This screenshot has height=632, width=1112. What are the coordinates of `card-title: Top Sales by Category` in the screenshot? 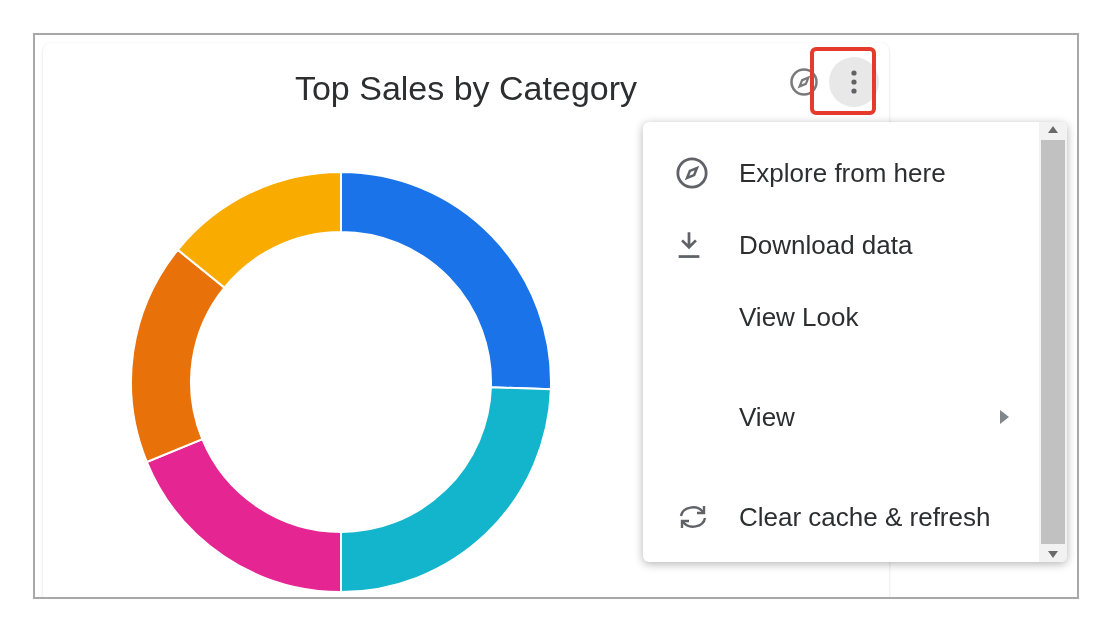 It's located at (466, 88).